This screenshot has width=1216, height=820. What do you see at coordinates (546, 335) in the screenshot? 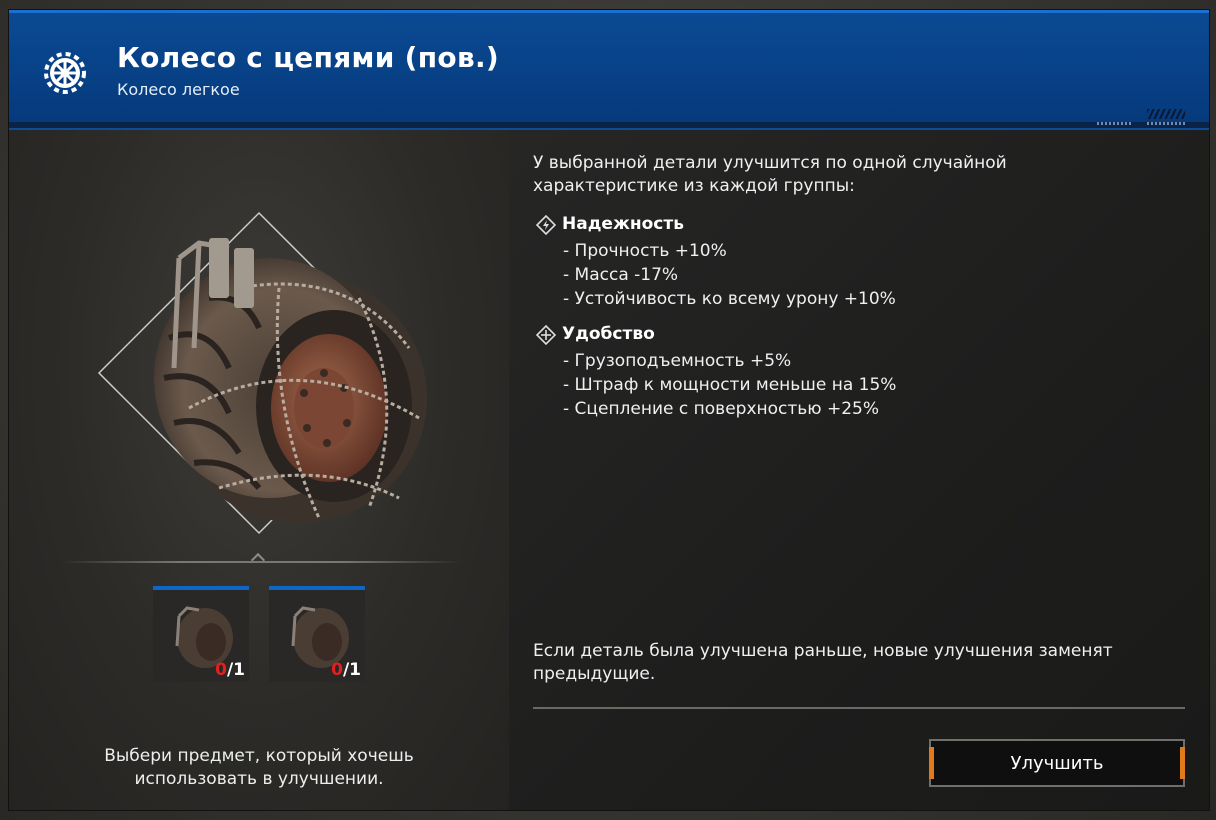
I see `convenience-icon` at bounding box center [546, 335].